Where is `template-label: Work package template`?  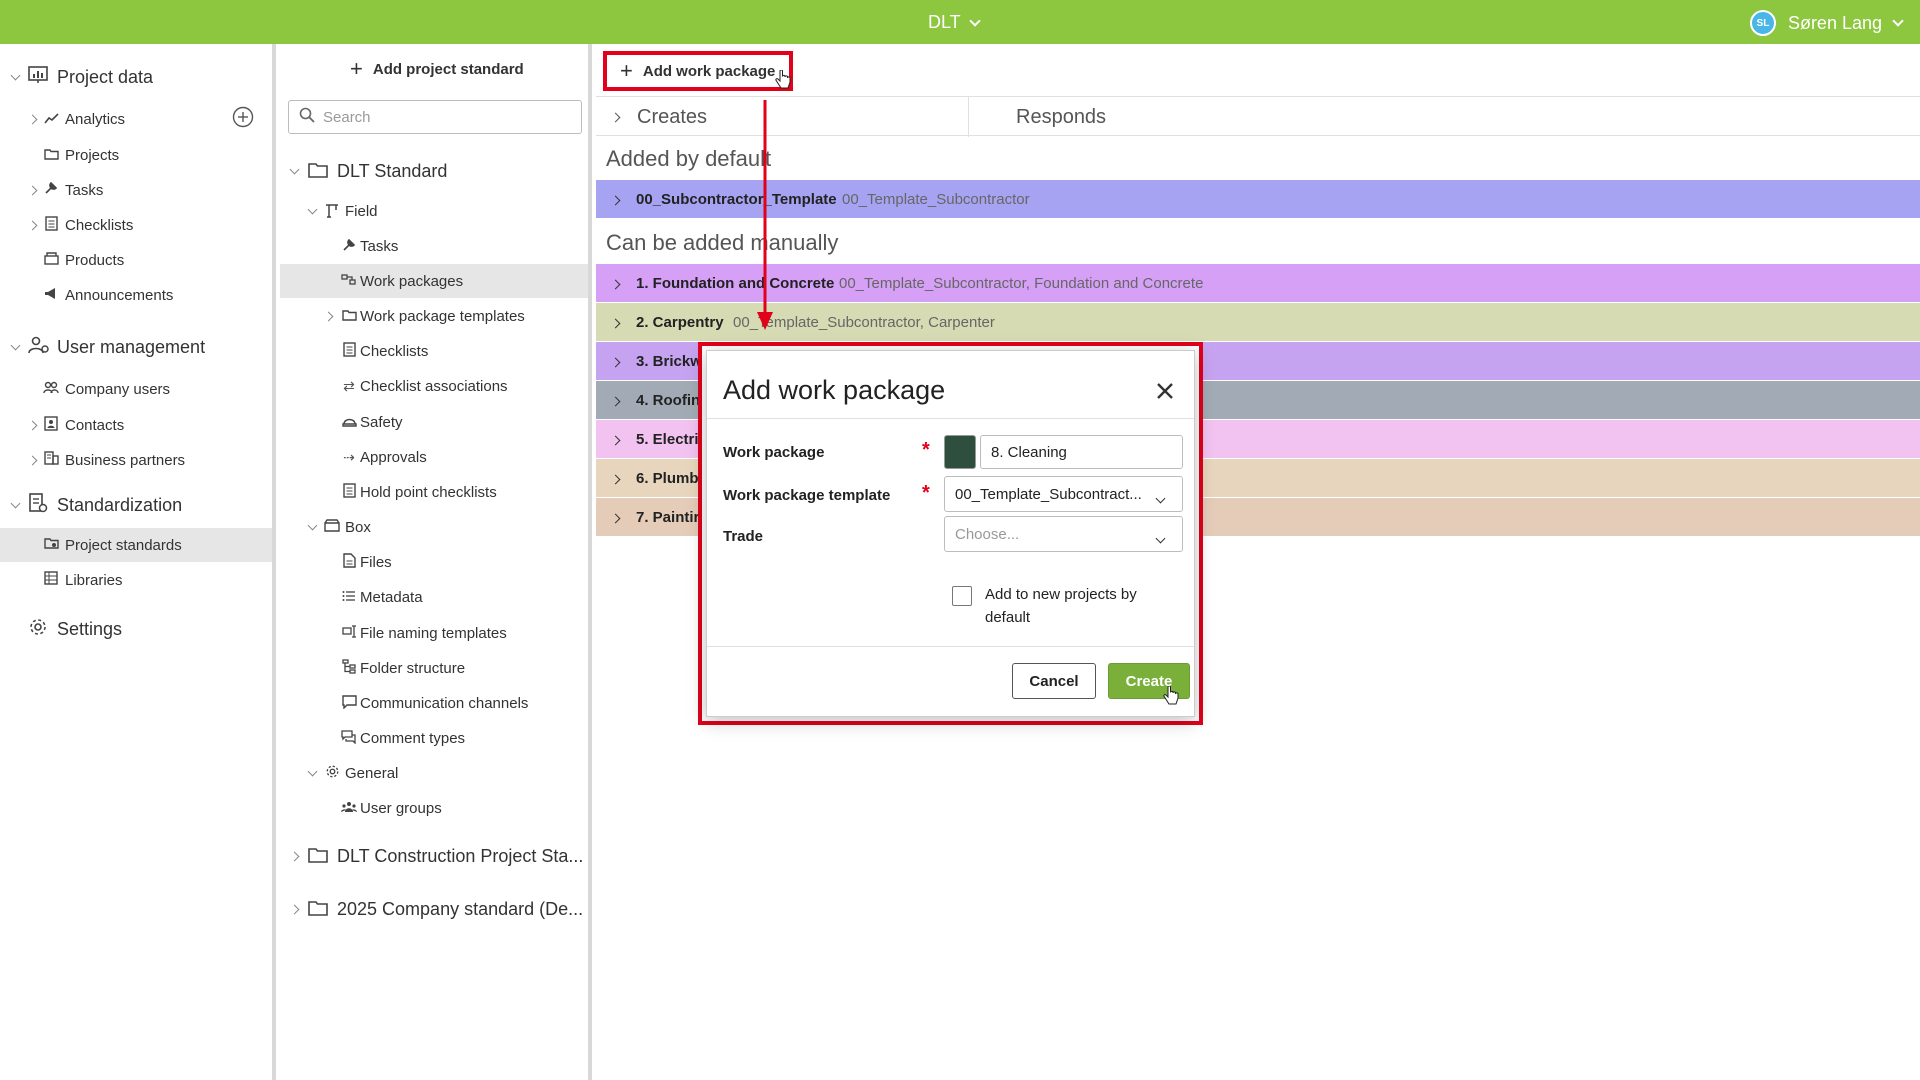
template-label: Work package template is located at coordinates (807, 495).